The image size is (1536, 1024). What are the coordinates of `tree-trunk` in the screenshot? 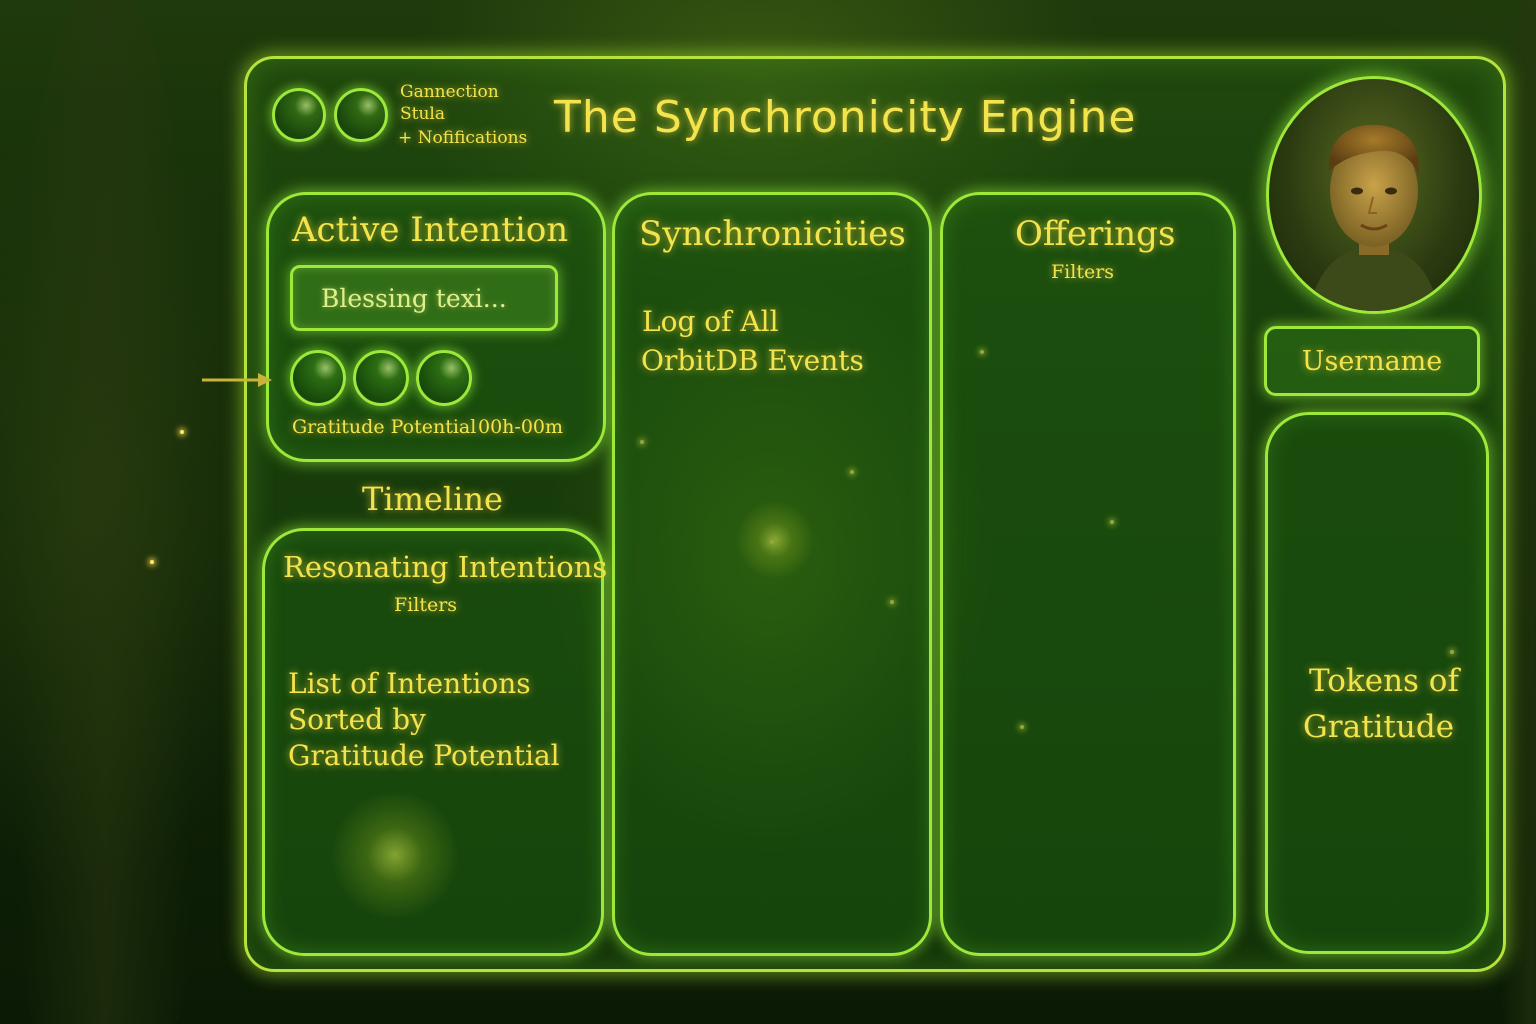 It's located at (105, 512).